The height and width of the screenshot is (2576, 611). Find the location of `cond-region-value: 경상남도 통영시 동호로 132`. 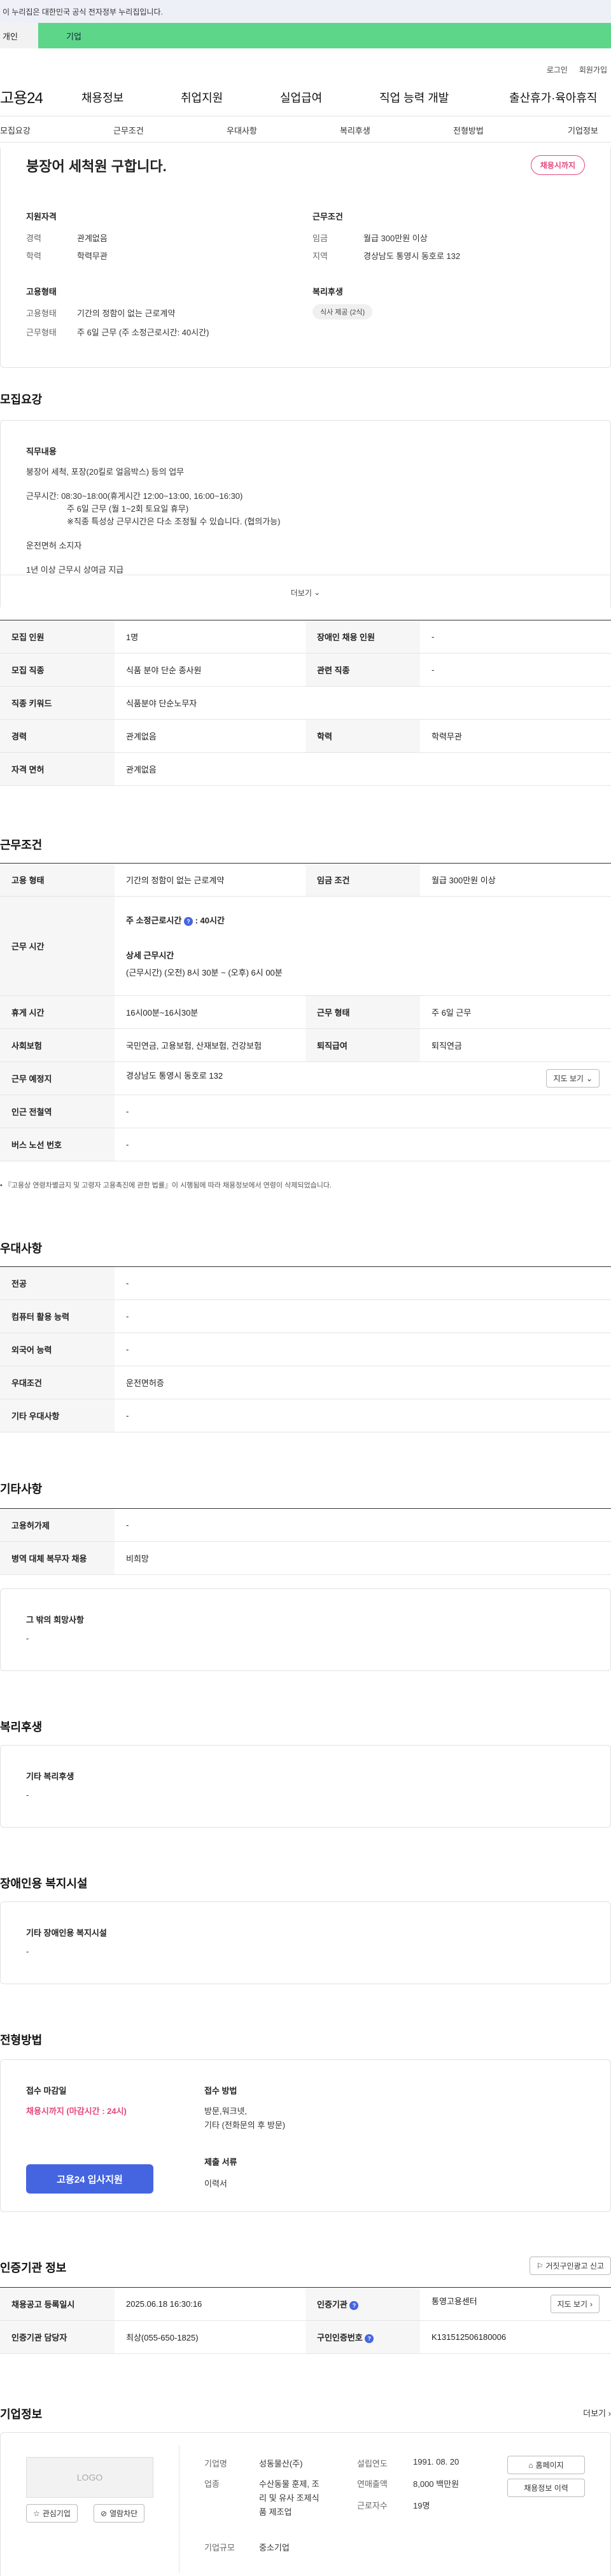

cond-region-value: 경상남도 통영시 동호로 132 is located at coordinates (412, 256).